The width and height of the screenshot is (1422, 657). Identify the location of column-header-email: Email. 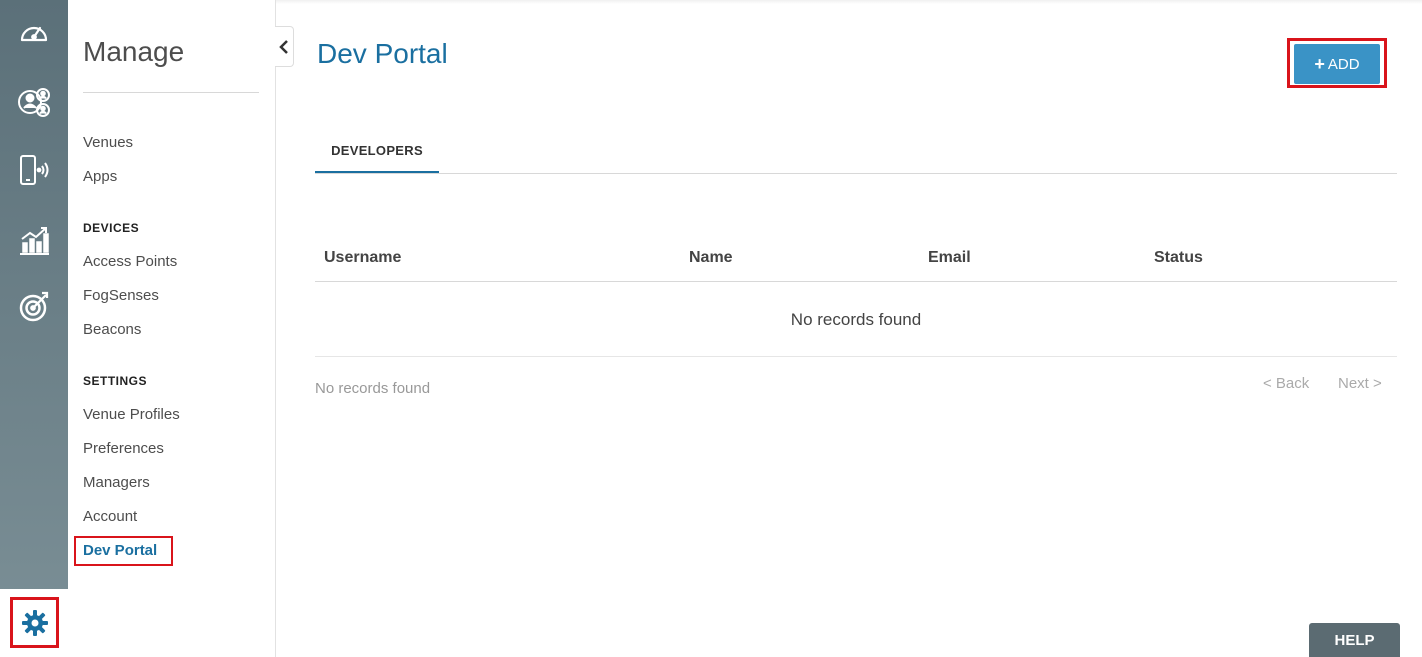
(949, 258).